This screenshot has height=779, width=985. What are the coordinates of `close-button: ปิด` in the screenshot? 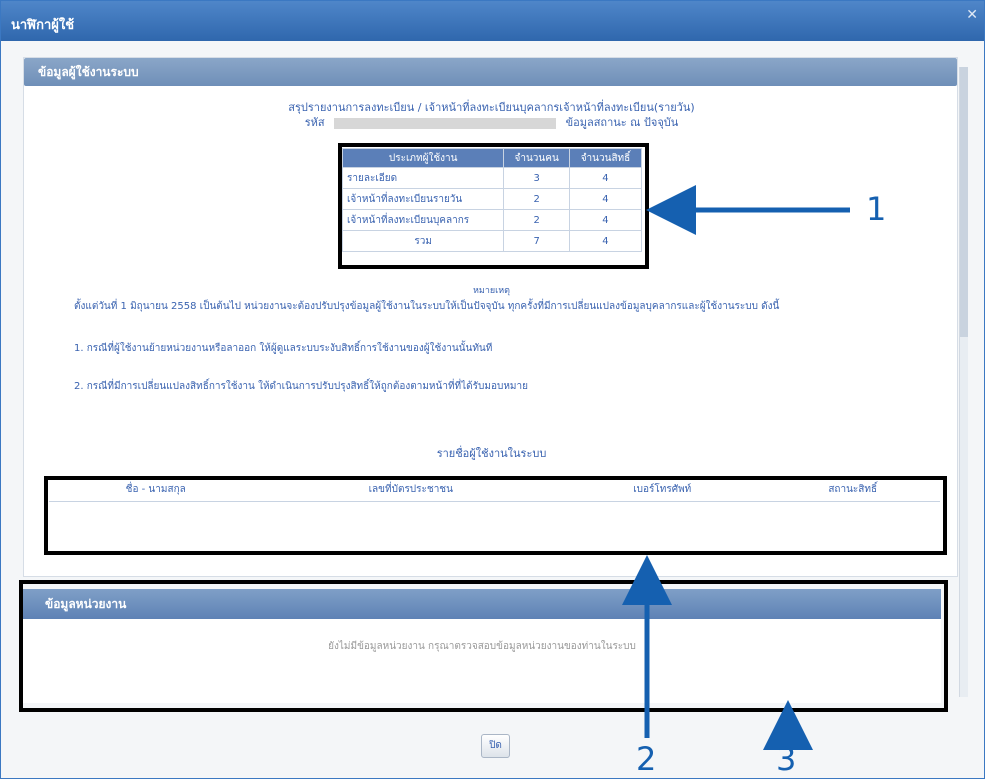 It's located at (495, 746).